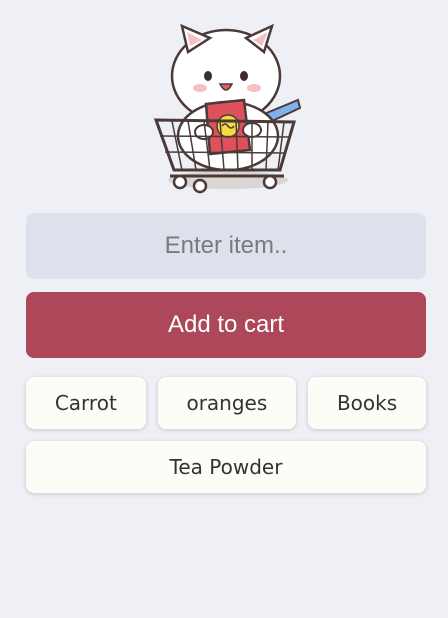 The height and width of the screenshot is (618, 448). Describe the element at coordinates (86, 403) in the screenshot. I see `cart-item: Carrot` at that location.